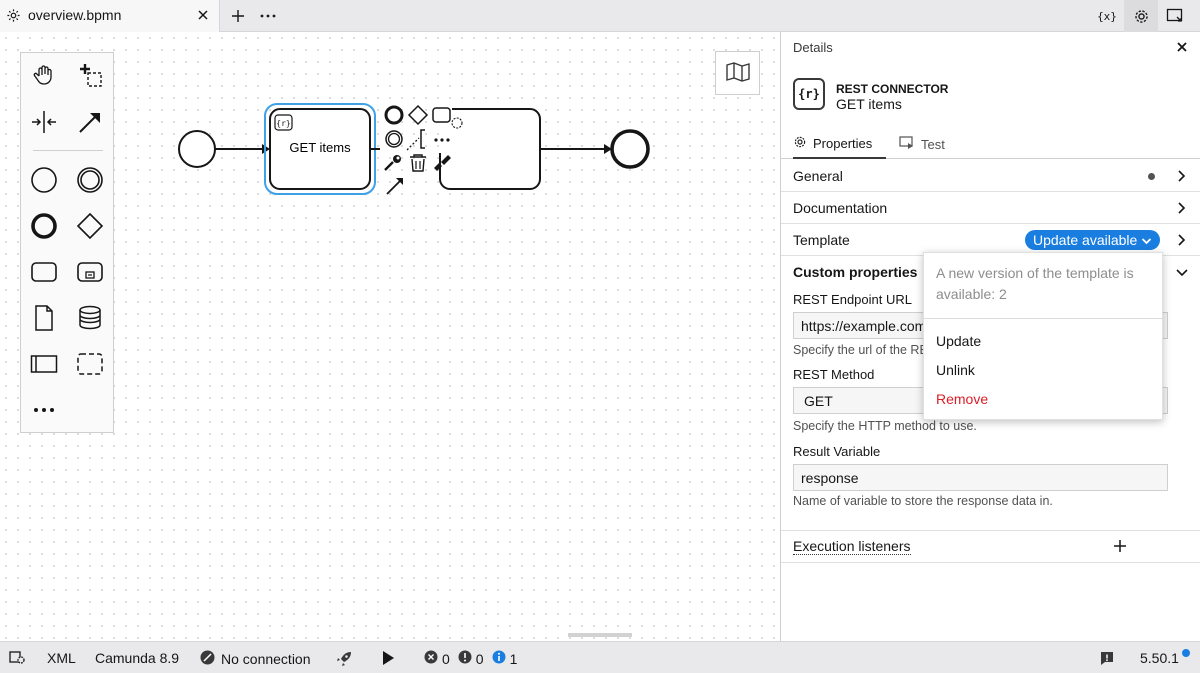 The image size is (1200, 673). Describe the element at coordinates (137, 658) in the screenshot. I see `engine-version: Camunda 8.9` at that location.